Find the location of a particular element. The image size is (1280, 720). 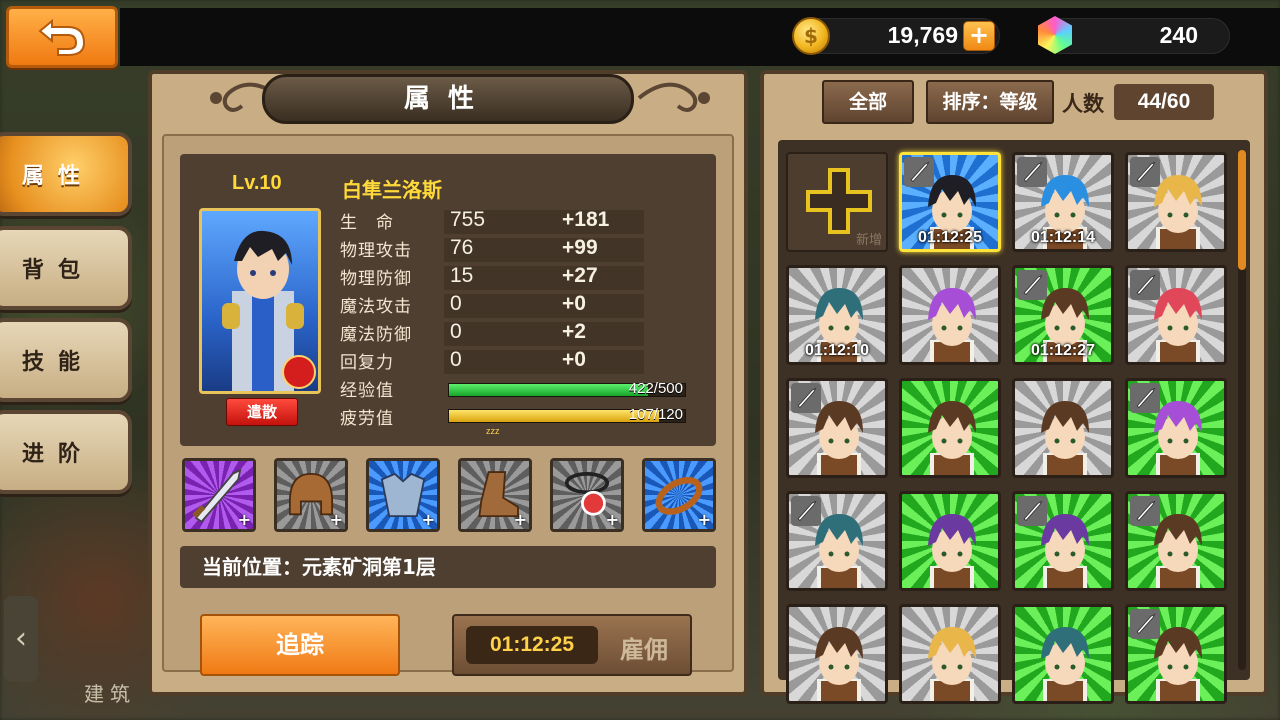

tab-attributes: 属性 is located at coordinates (66, 174).